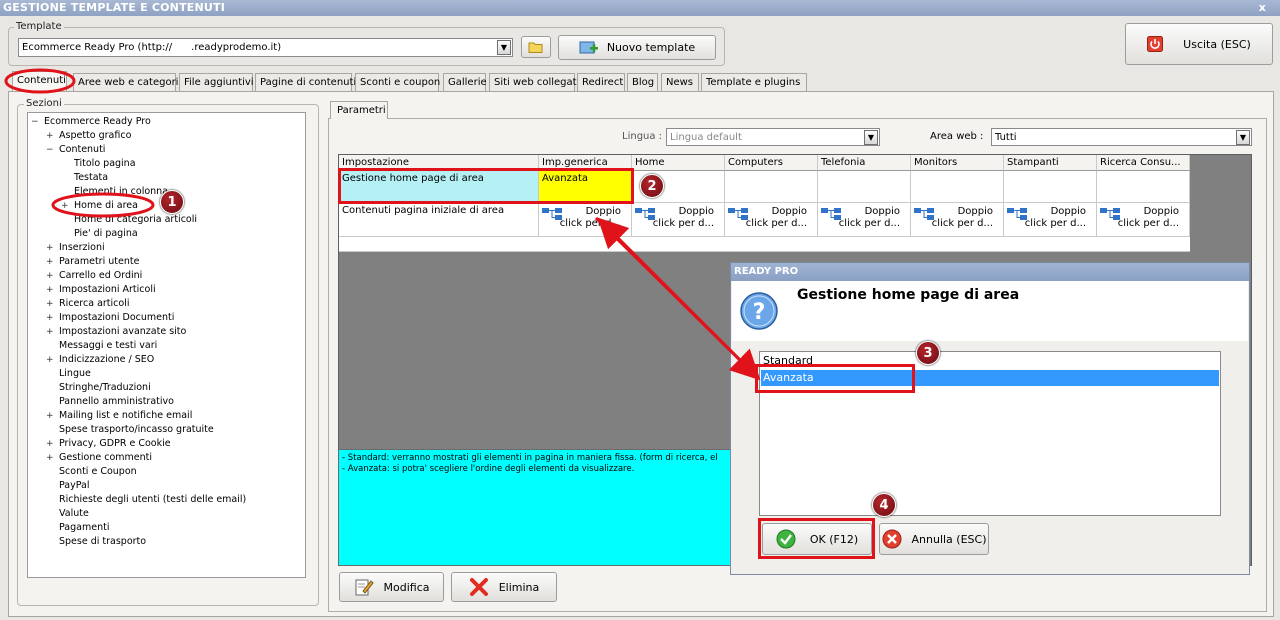  I want to click on step-badge: 2, so click(652, 186).